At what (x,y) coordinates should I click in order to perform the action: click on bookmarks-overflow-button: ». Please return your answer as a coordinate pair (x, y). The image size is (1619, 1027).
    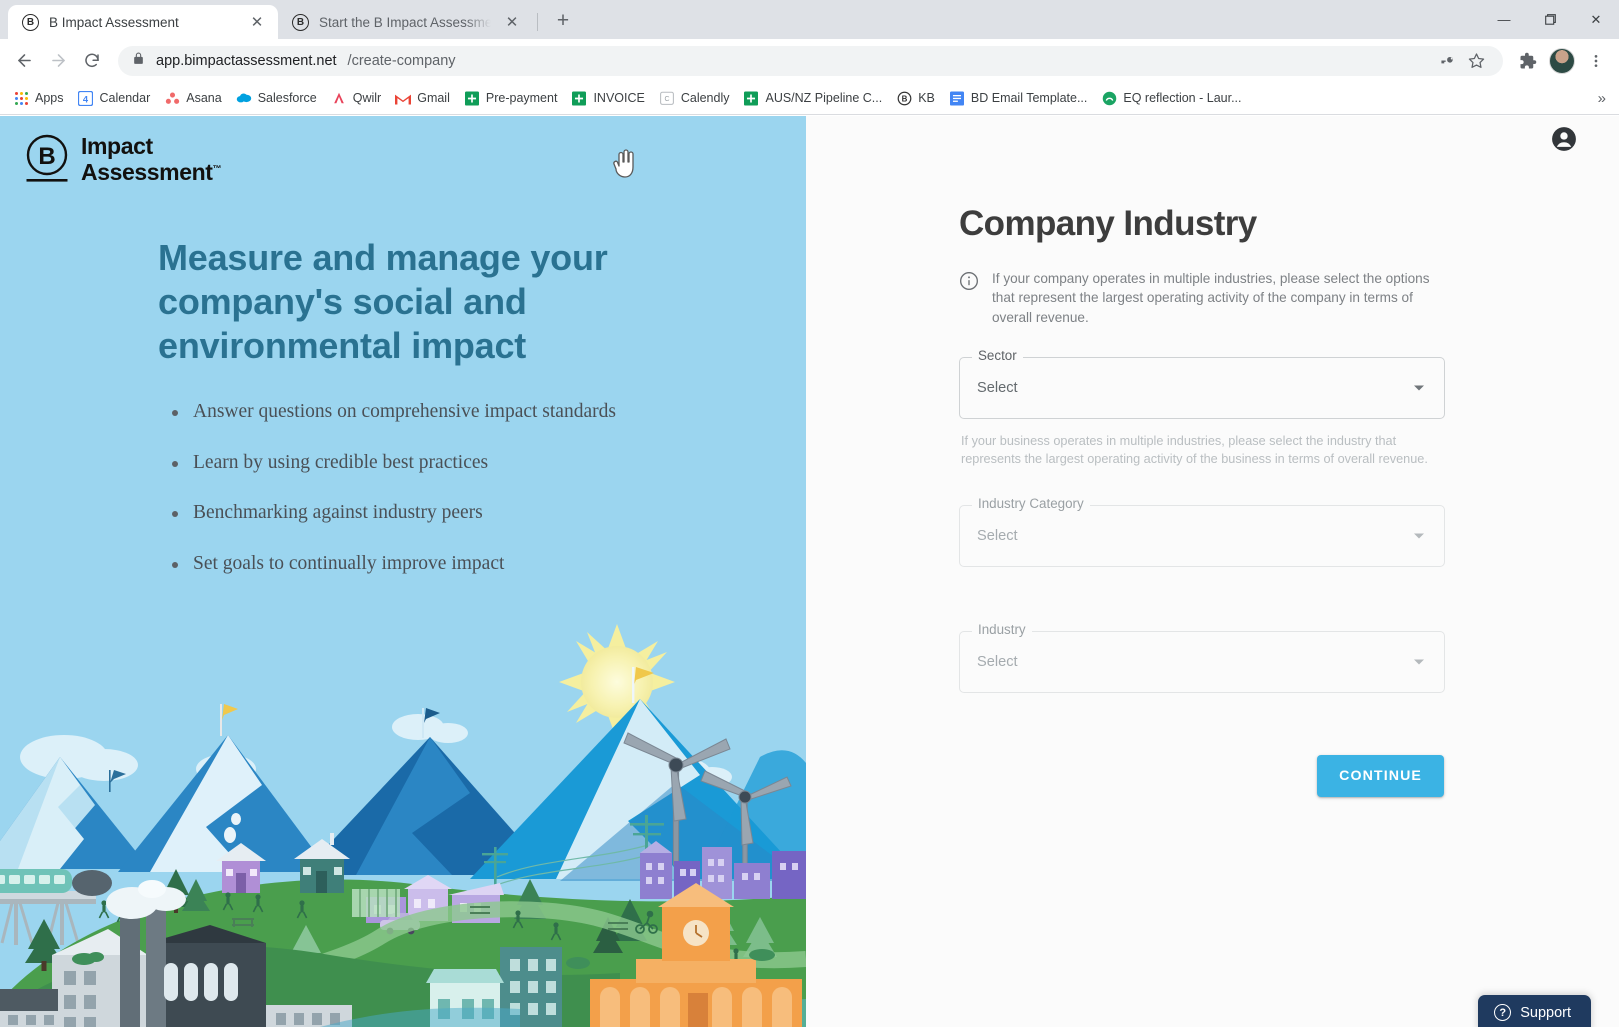
    Looking at the image, I should click on (1602, 98).